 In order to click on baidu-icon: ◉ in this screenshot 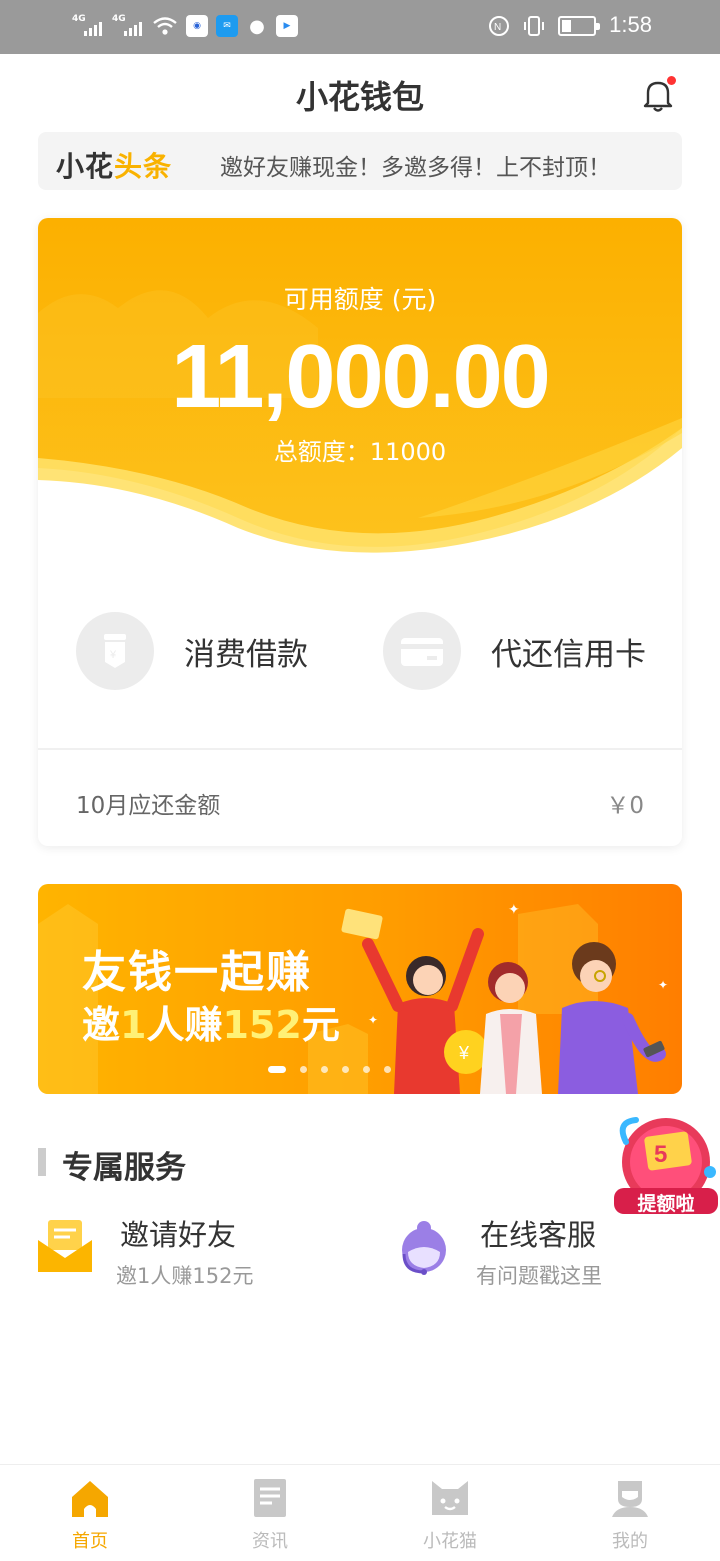, I will do `click(197, 26)`.